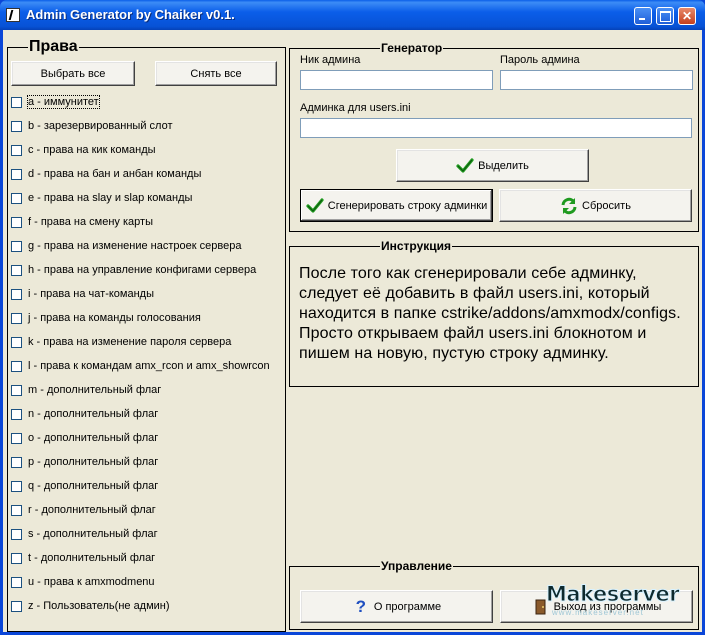 The width and height of the screenshot is (705, 635). I want to click on flag-checkbox-row: s - дополнительный флаг, so click(84, 534).